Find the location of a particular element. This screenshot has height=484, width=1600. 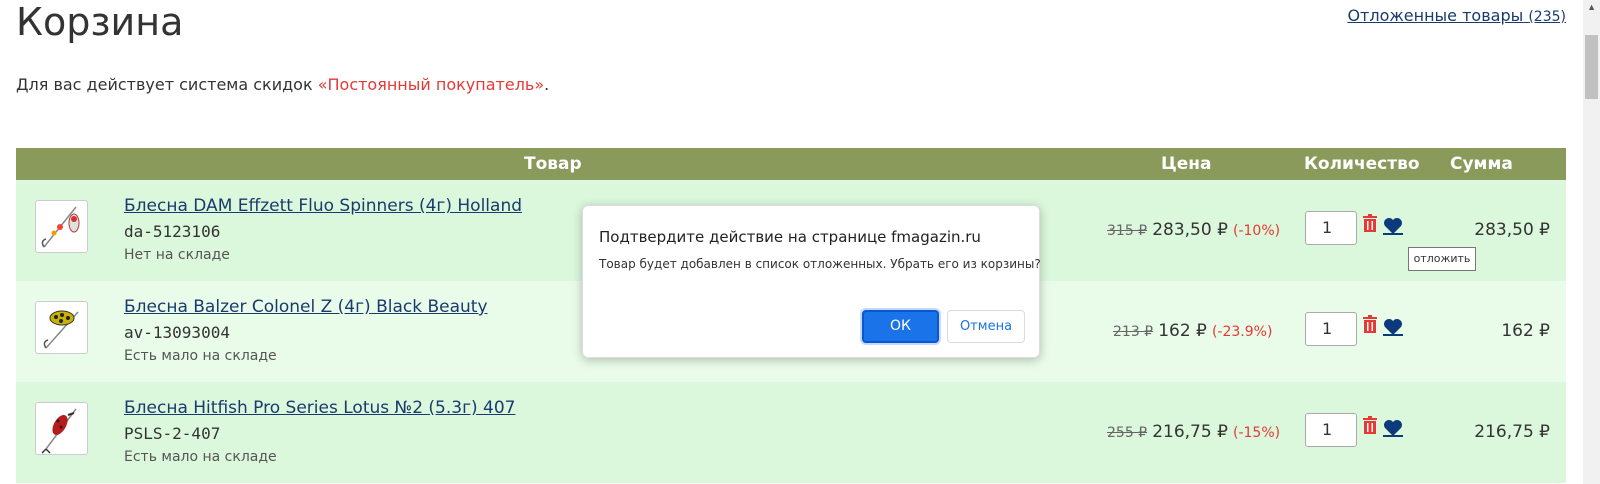

stock-status: Нет на складе is located at coordinates (177, 255).